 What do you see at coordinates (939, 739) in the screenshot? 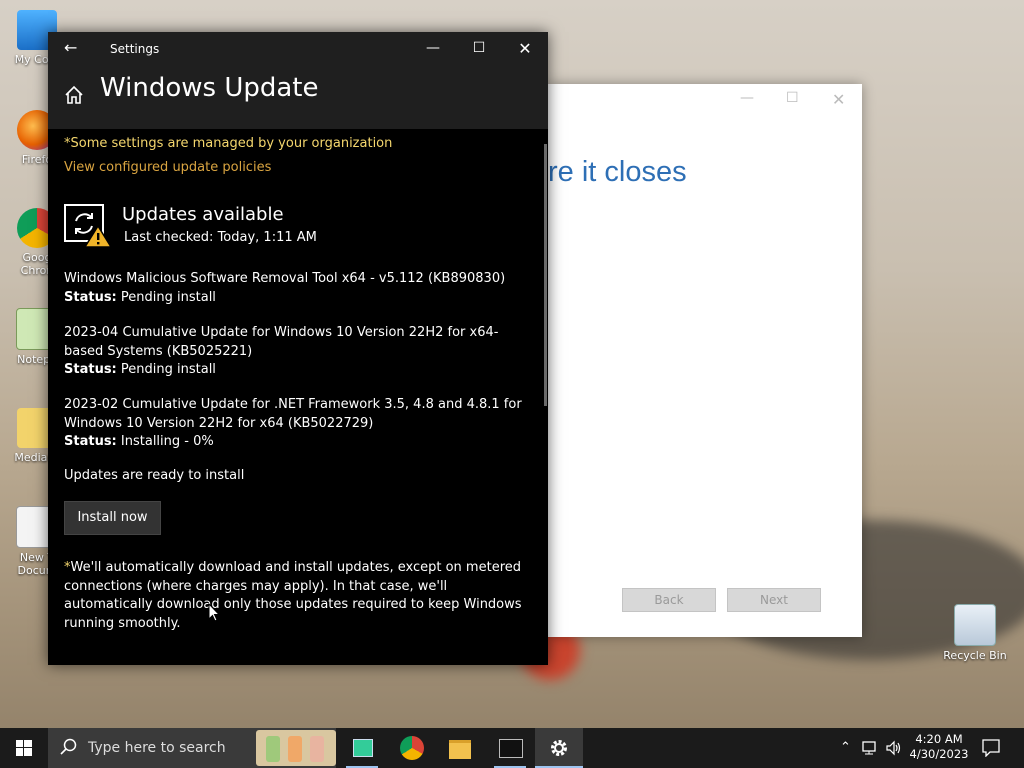
I see `clock-time: 4:20 AM` at bounding box center [939, 739].